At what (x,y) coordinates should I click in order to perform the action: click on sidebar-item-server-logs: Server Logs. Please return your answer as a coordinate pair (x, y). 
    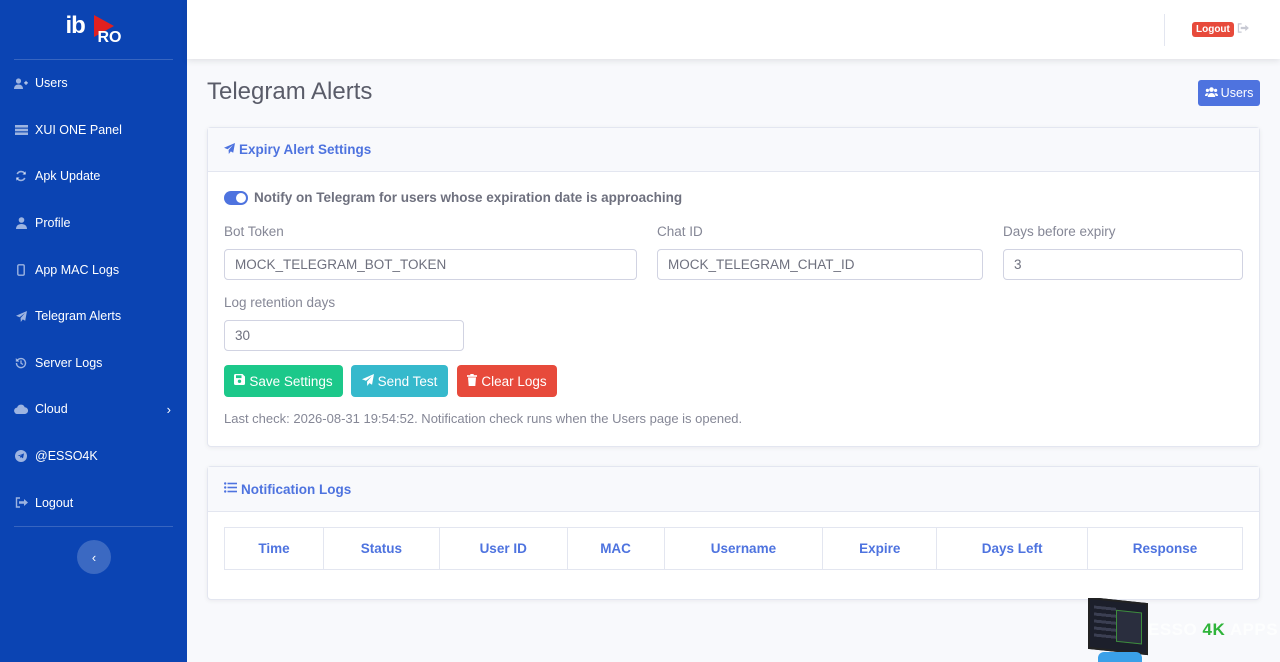
    Looking at the image, I should click on (93, 363).